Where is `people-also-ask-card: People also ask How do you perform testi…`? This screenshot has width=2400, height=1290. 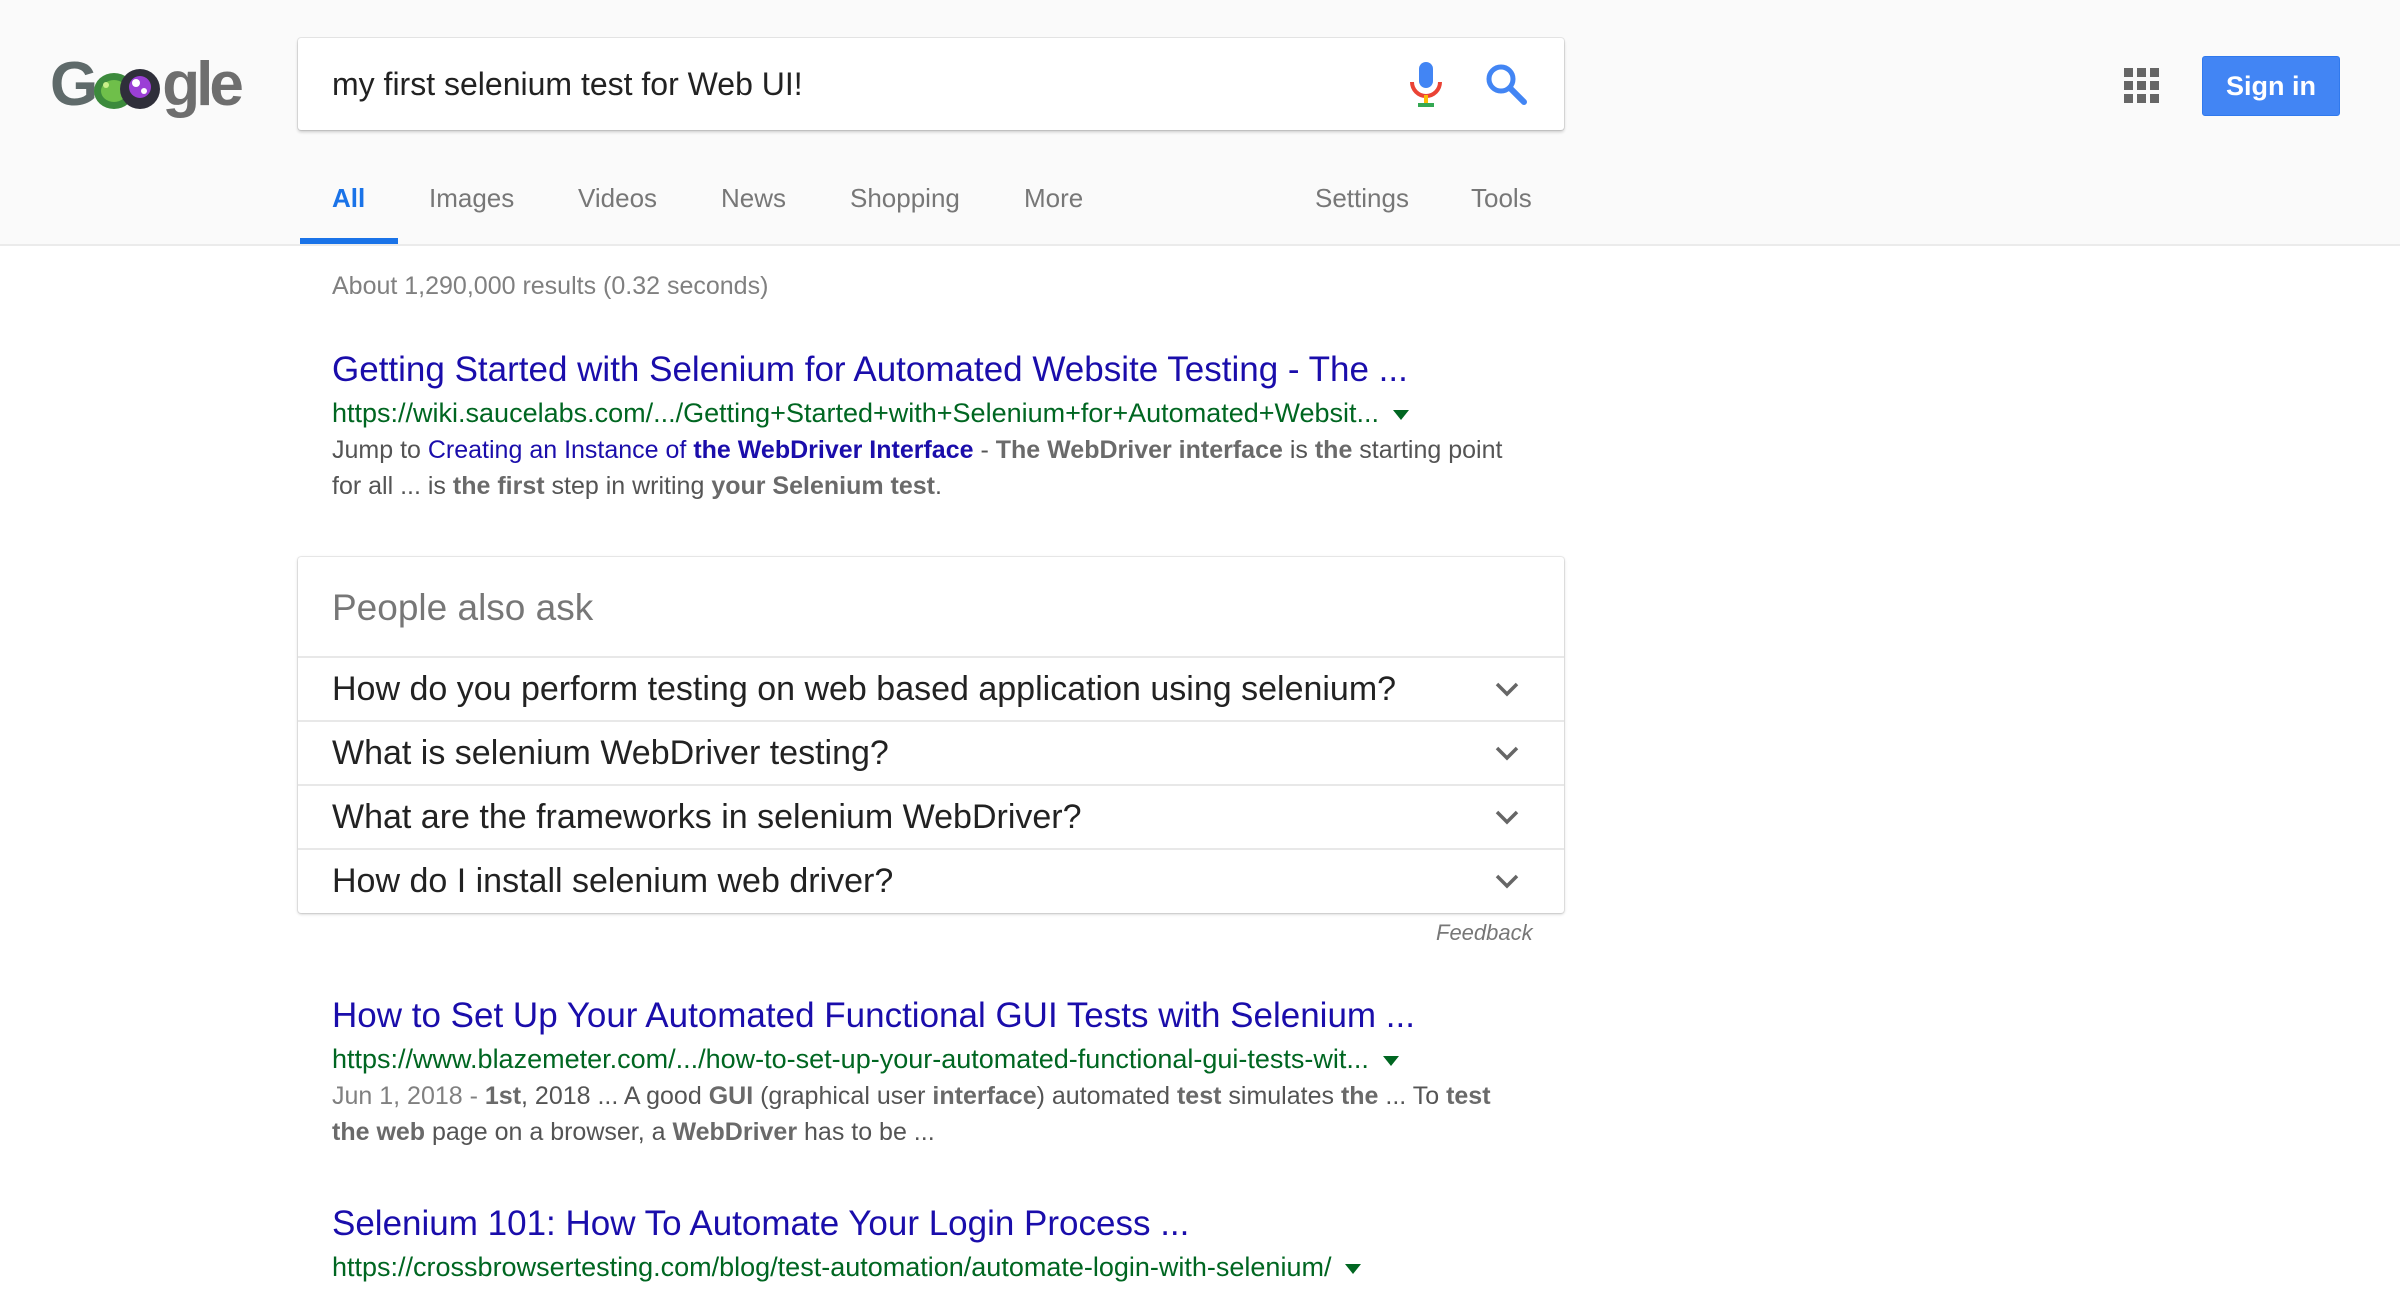
people-also-ask-card: People also ask How do you perform testi… is located at coordinates (931, 735).